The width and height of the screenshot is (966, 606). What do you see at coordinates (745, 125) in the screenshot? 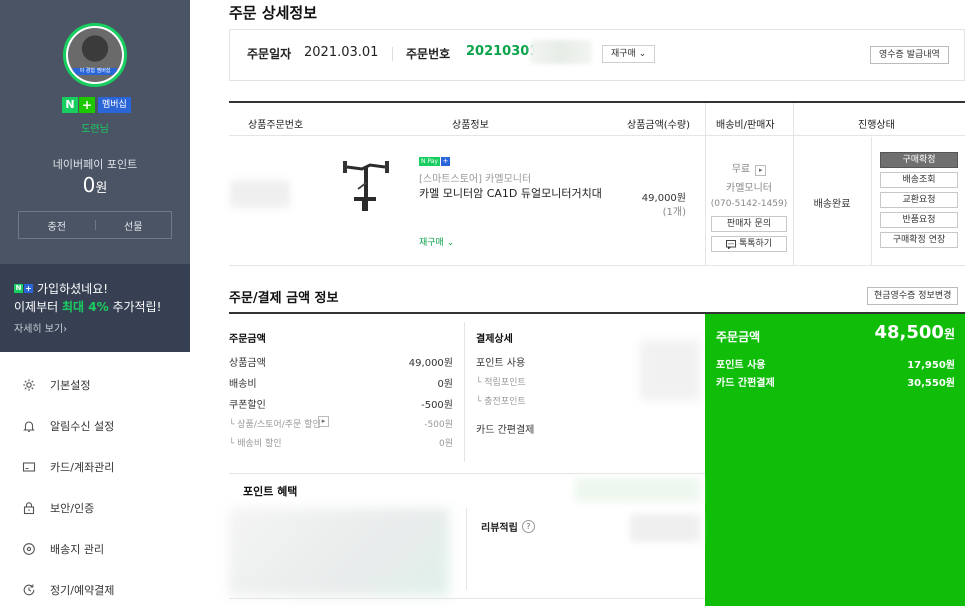
I see `column-header-shipping-seller: 배송비/판매자` at bounding box center [745, 125].